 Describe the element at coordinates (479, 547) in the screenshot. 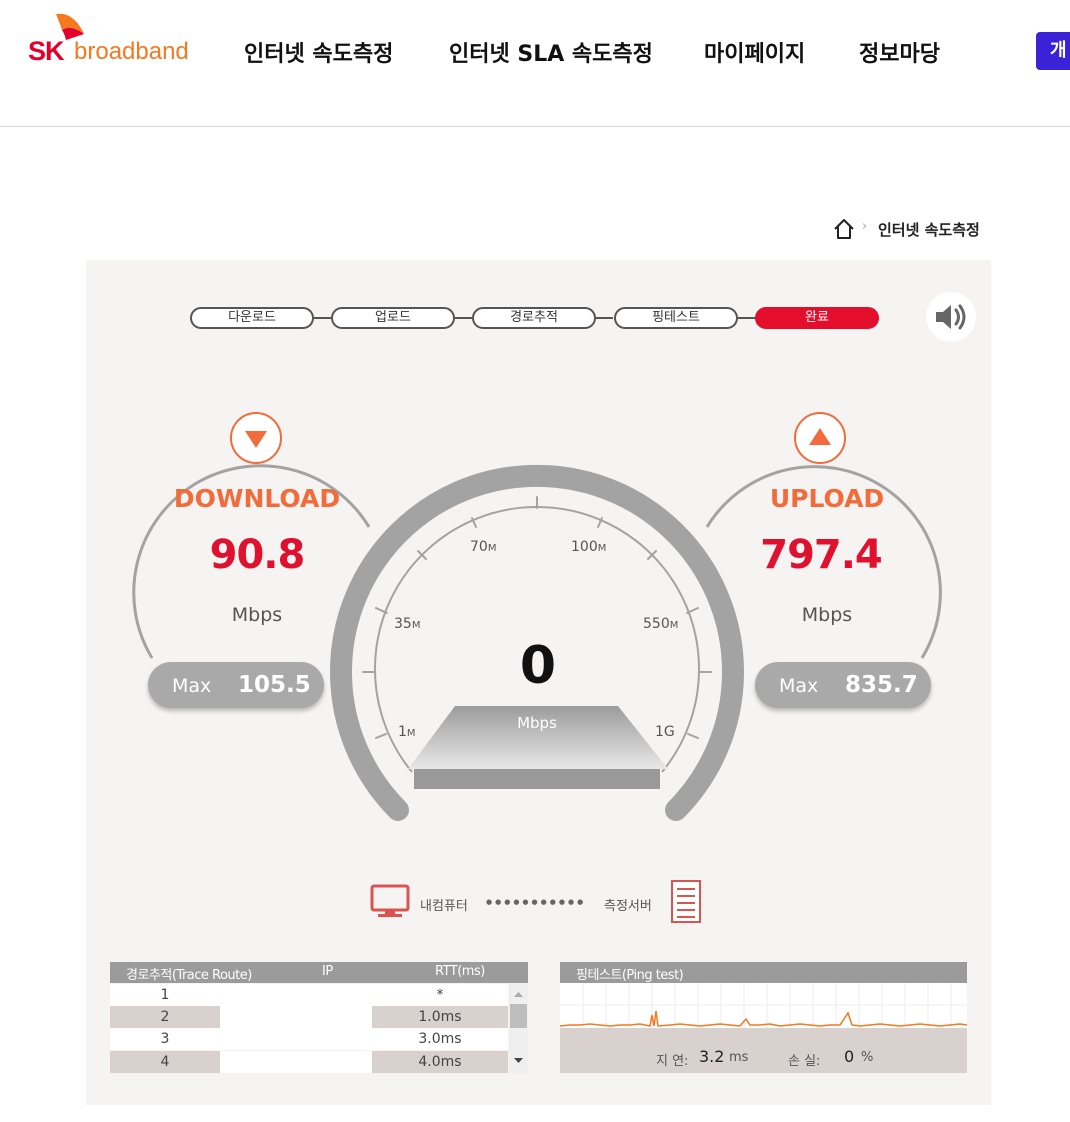

I see `tick-70m: 70` at that location.